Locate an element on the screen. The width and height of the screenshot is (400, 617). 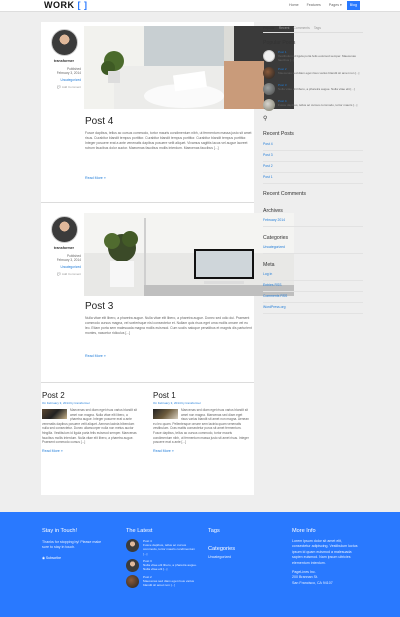
nav-item-blog: Blog is located at coordinates (353, 5).